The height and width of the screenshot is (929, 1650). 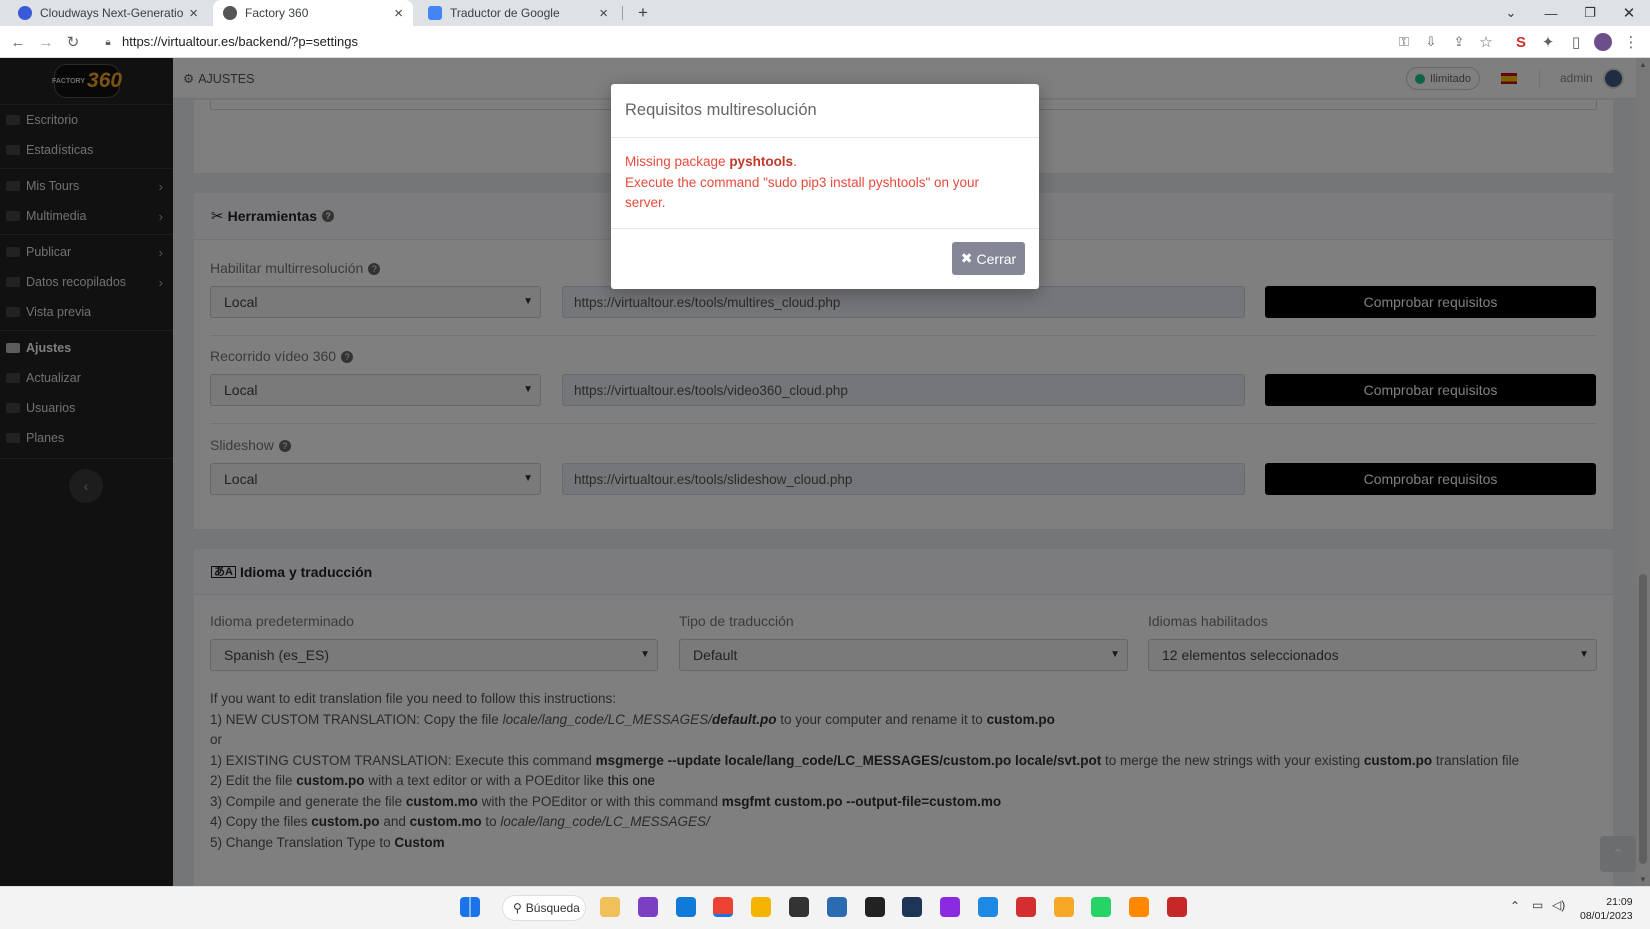 What do you see at coordinates (1486, 42) in the screenshot?
I see `bookmark-star-icon: ☆` at bounding box center [1486, 42].